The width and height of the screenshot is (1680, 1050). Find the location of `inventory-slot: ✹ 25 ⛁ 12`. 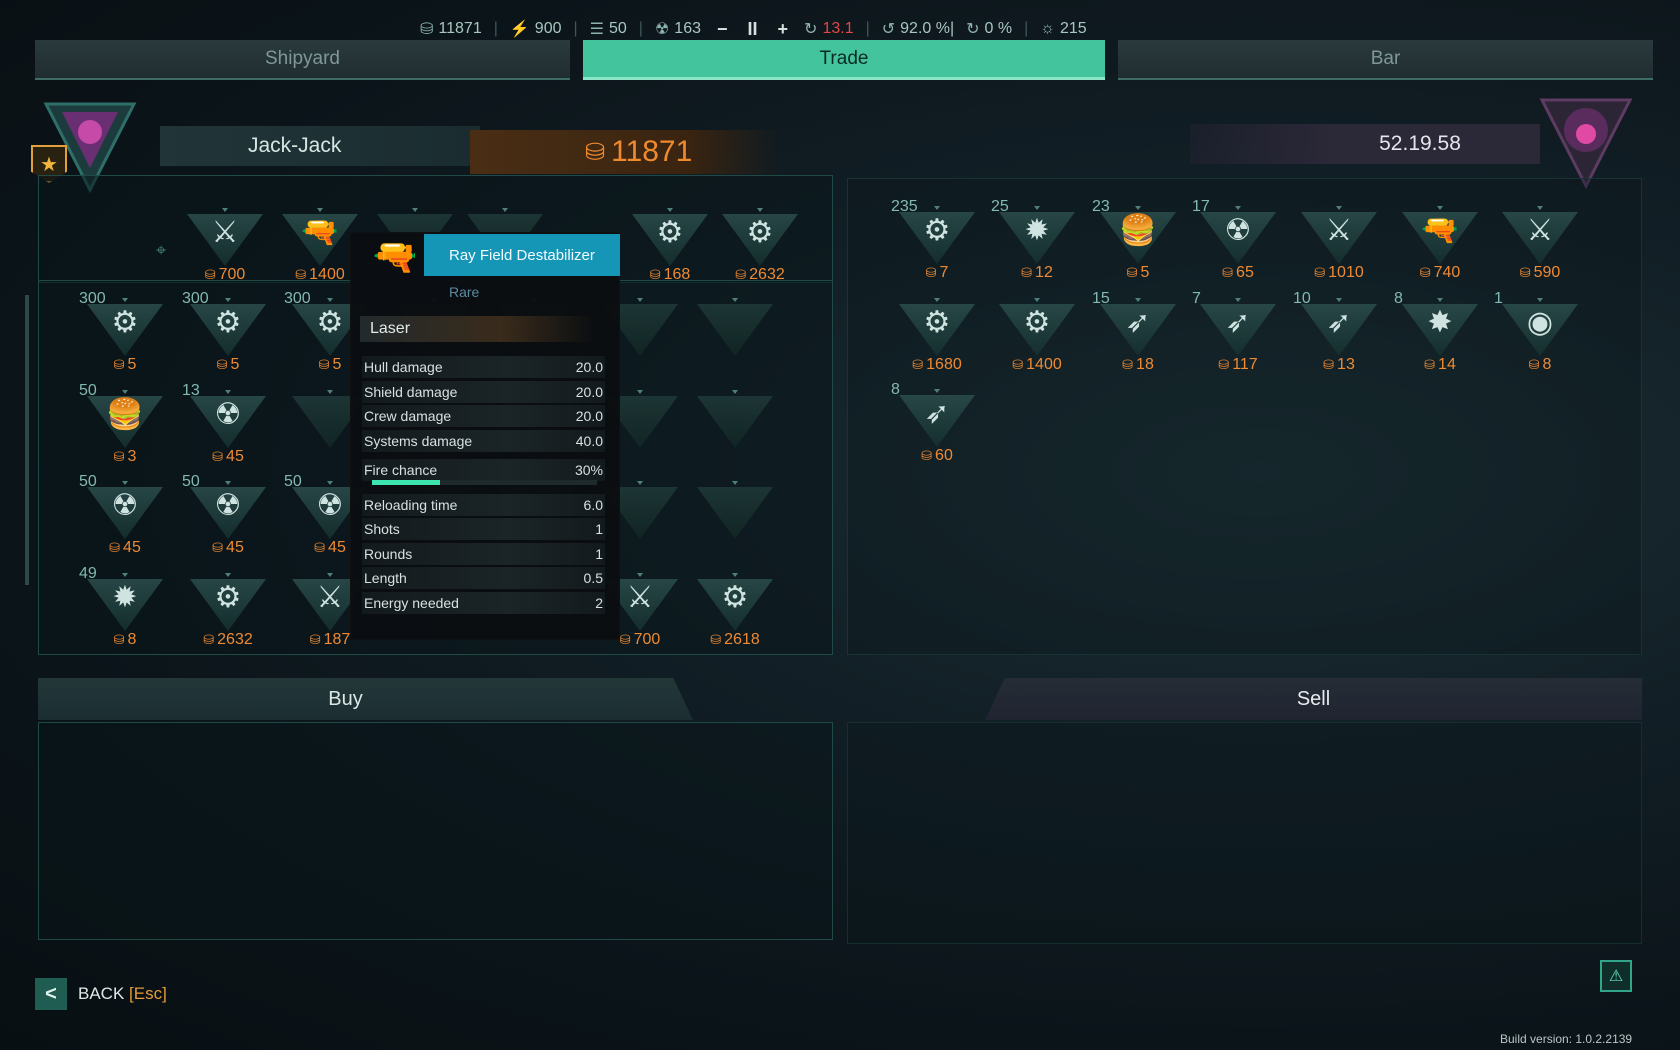

inventory-slot: ✹ 25 ⛁ 12 is located at coordinates (1037, 243).